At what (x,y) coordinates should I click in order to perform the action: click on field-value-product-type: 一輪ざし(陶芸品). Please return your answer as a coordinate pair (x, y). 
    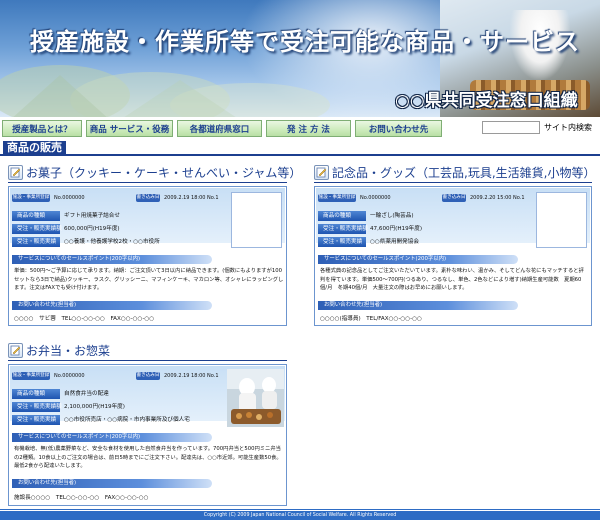
    Looking at the image, I should click on (392, 216).